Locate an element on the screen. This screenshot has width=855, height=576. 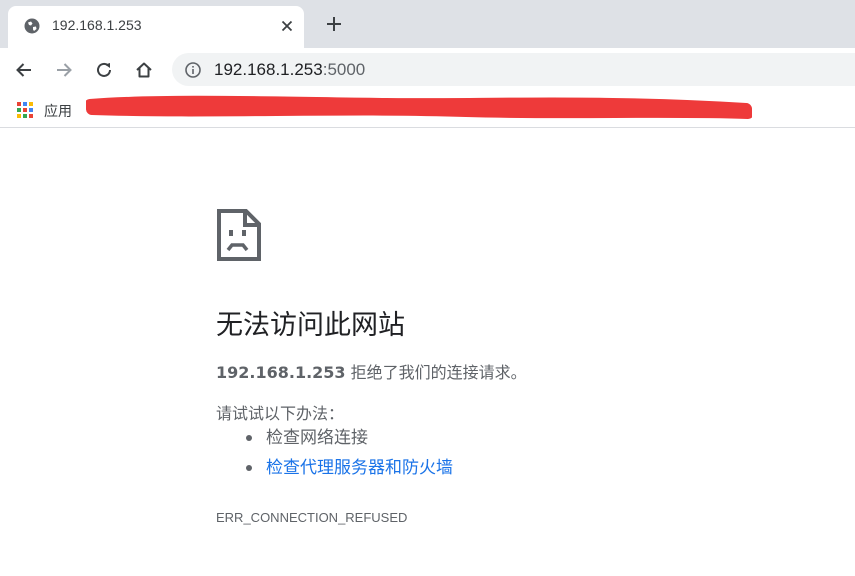
error-description: 192.168.1.253 拒绝了我们的连接请求。 is located at coordinates (371, 371).